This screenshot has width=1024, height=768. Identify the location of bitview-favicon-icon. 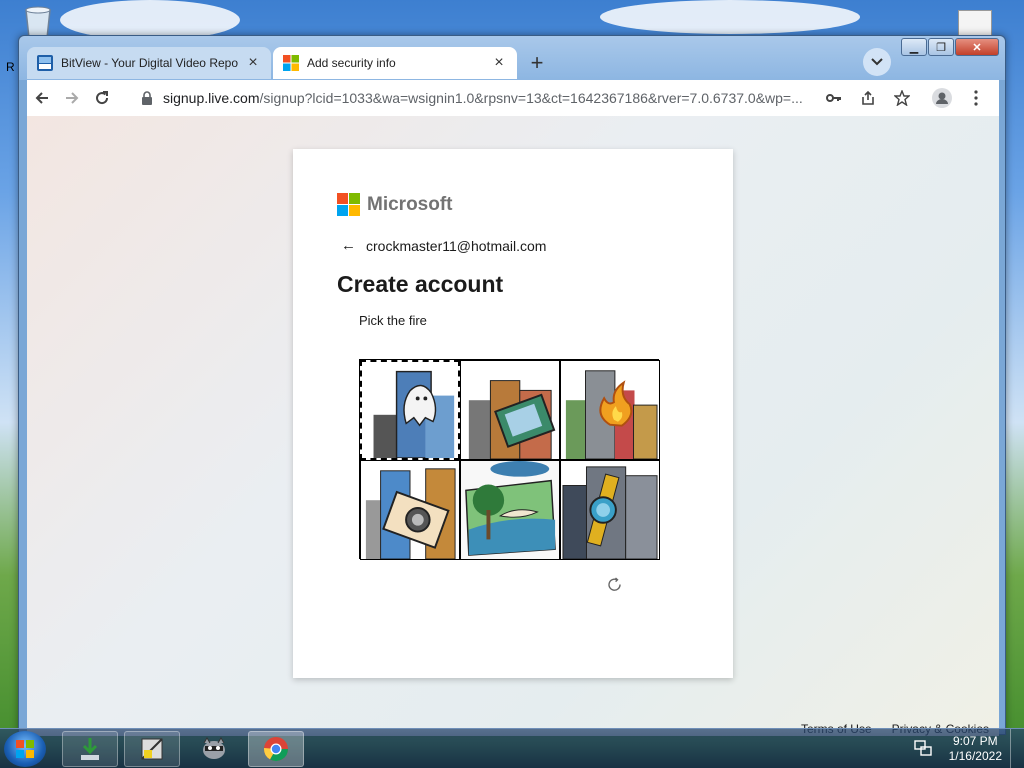
(45, 63).